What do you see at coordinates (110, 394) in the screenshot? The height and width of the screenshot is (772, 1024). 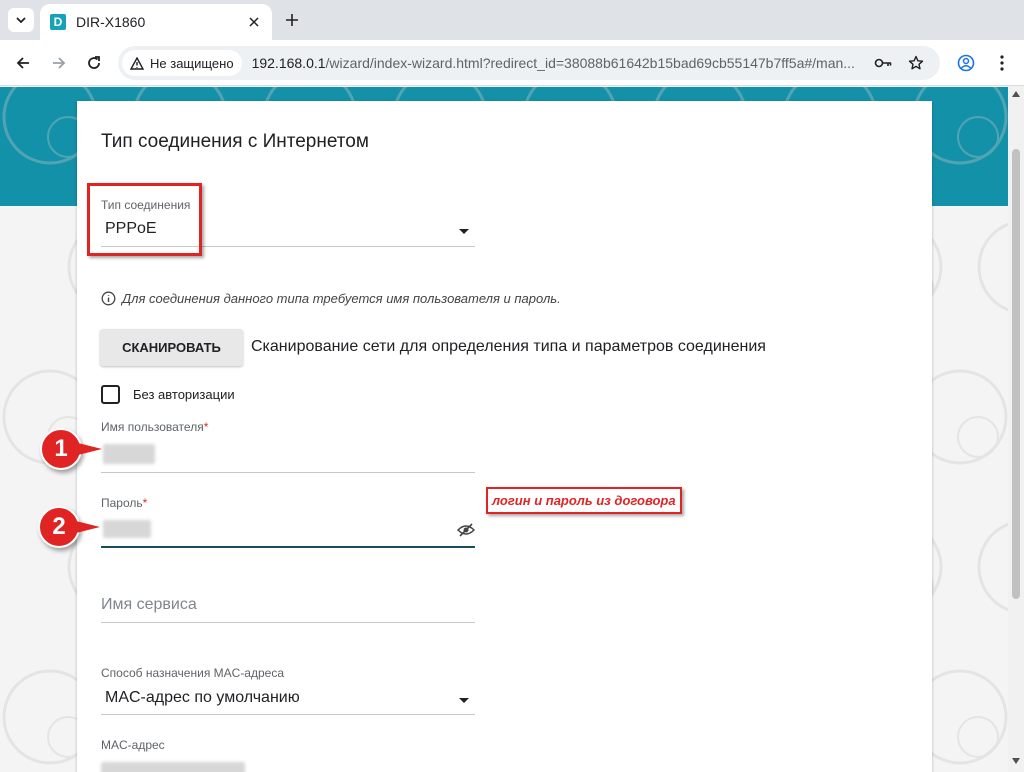 I see `no-auth-checkbox` at bounding box center [110, 394].